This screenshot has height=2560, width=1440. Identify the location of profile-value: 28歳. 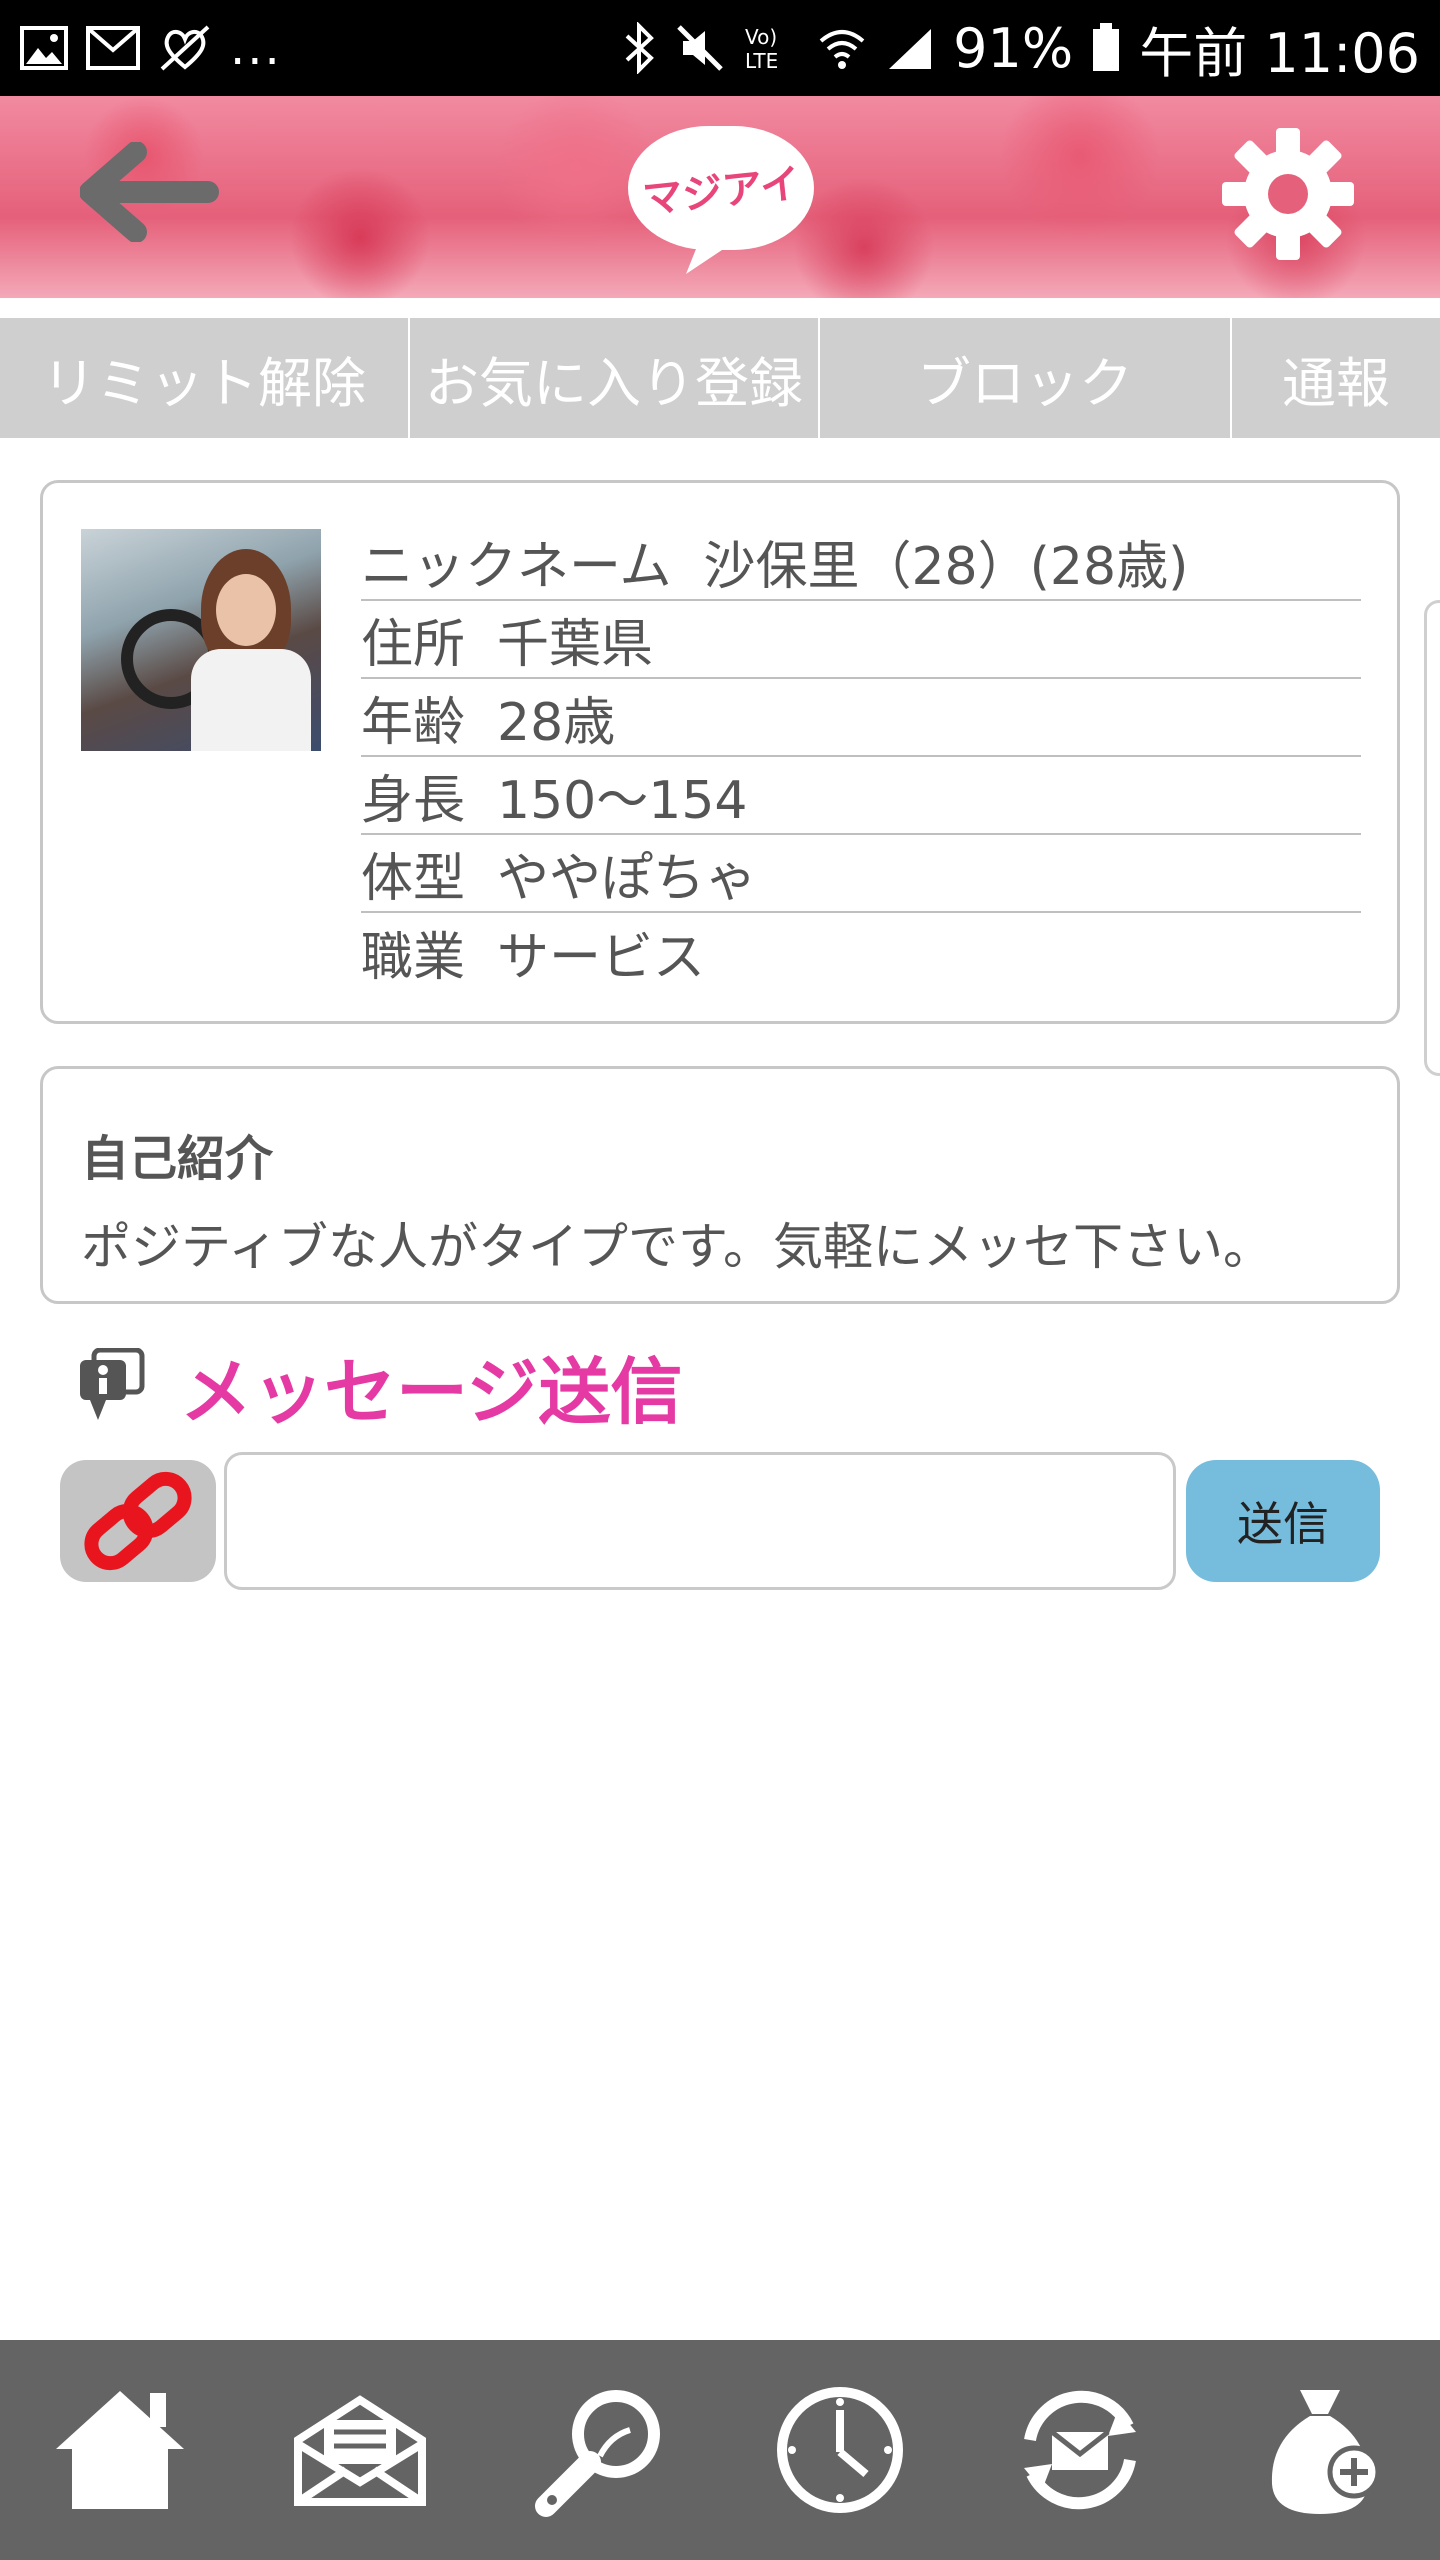
(556, 722).